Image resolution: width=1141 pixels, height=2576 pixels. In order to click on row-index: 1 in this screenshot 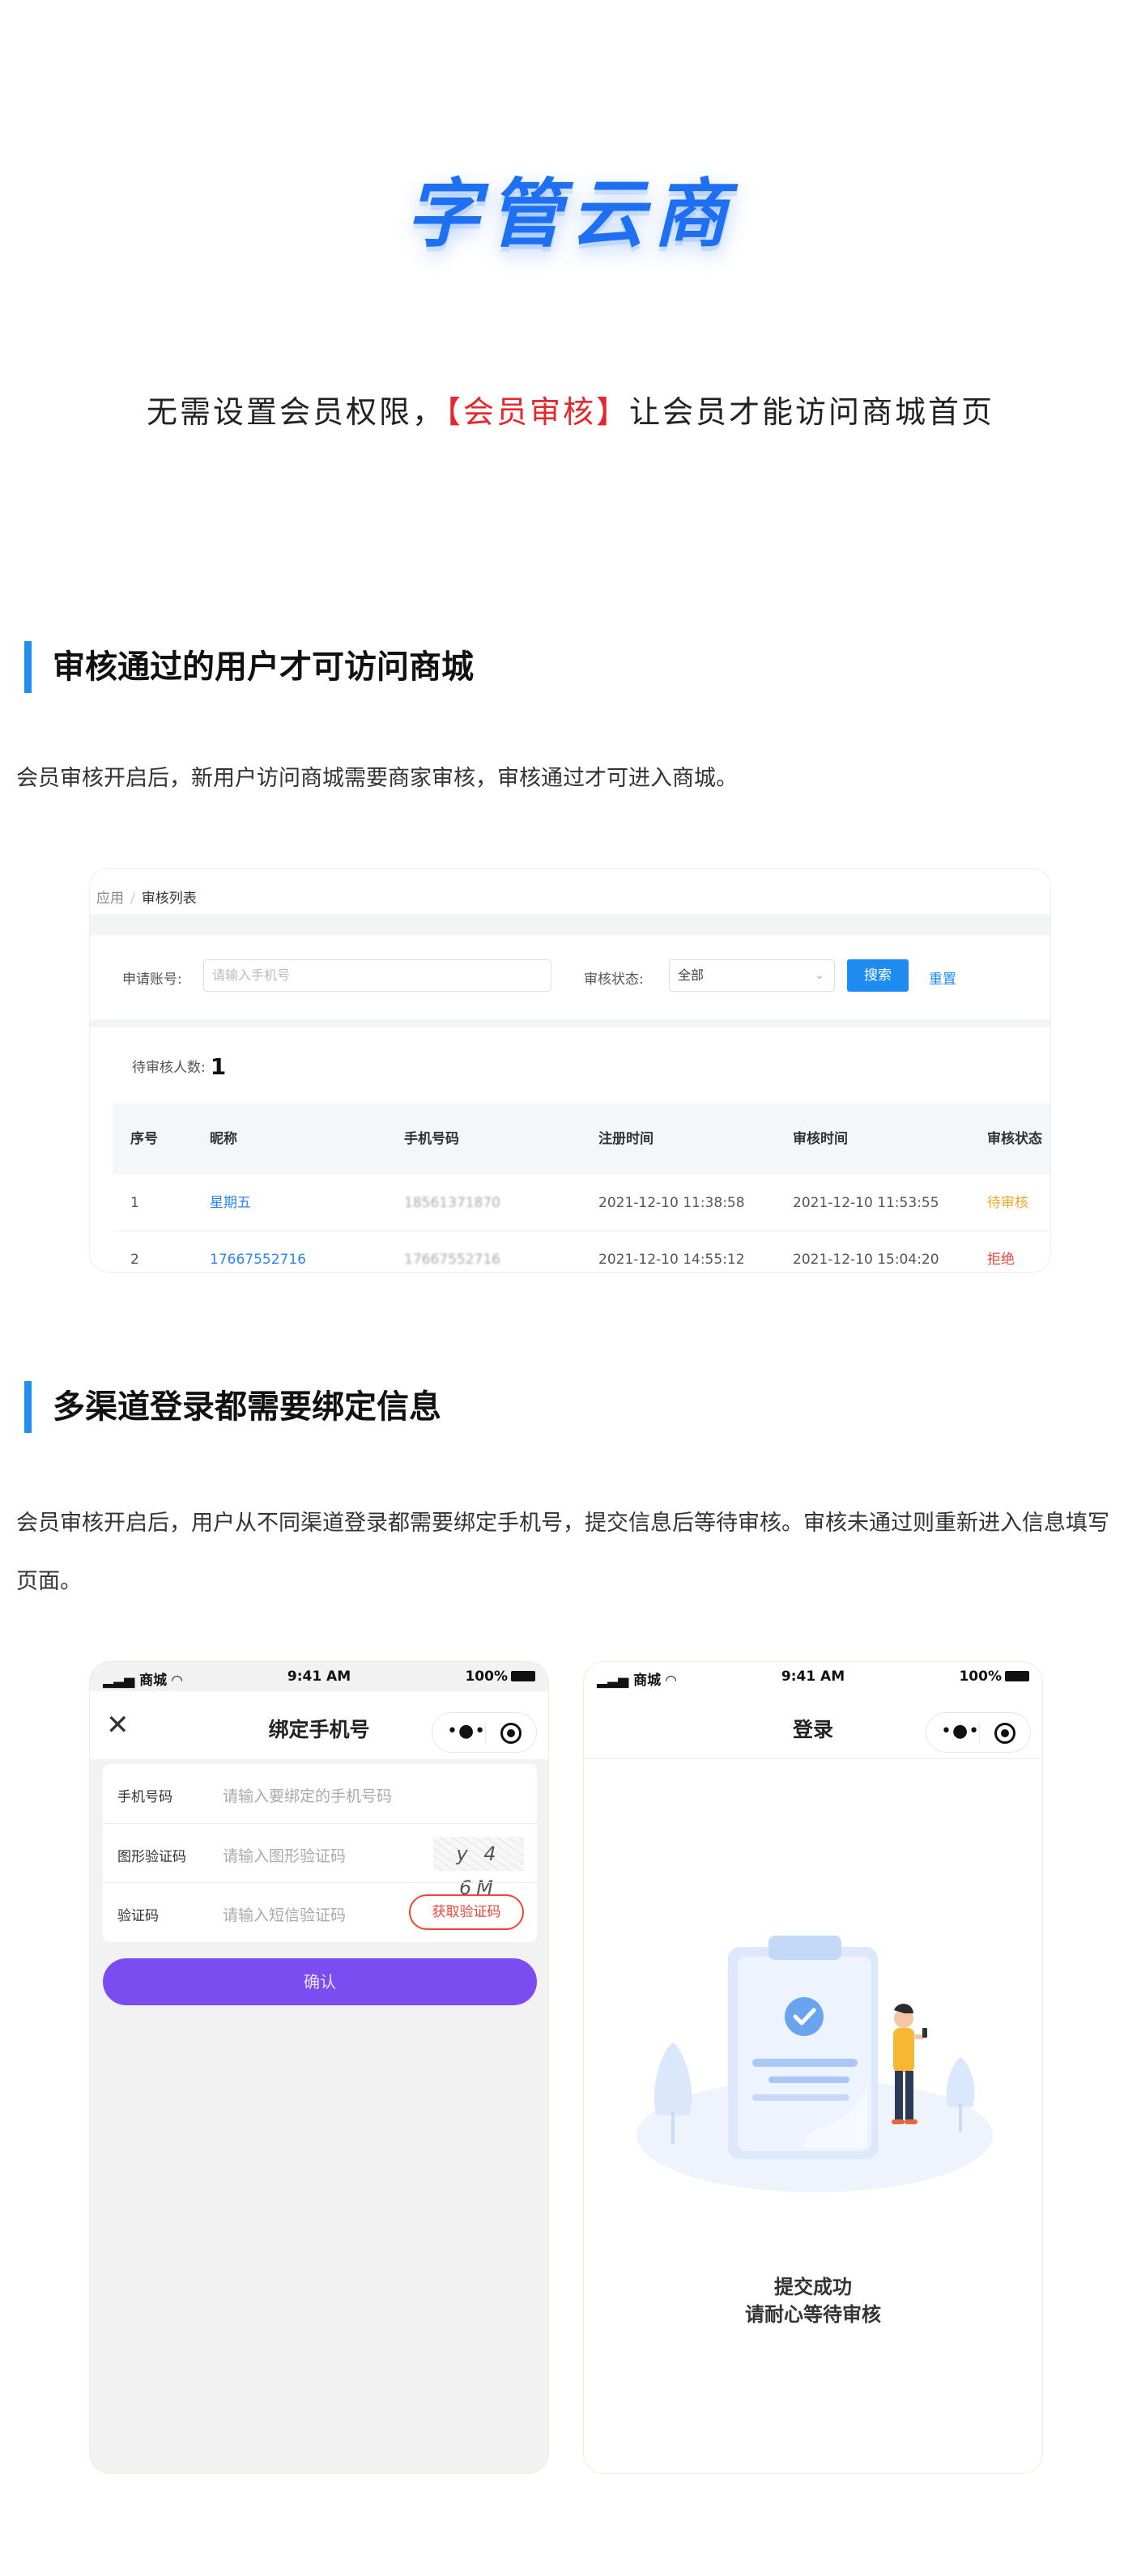, I will do `click(135, 1203)`.